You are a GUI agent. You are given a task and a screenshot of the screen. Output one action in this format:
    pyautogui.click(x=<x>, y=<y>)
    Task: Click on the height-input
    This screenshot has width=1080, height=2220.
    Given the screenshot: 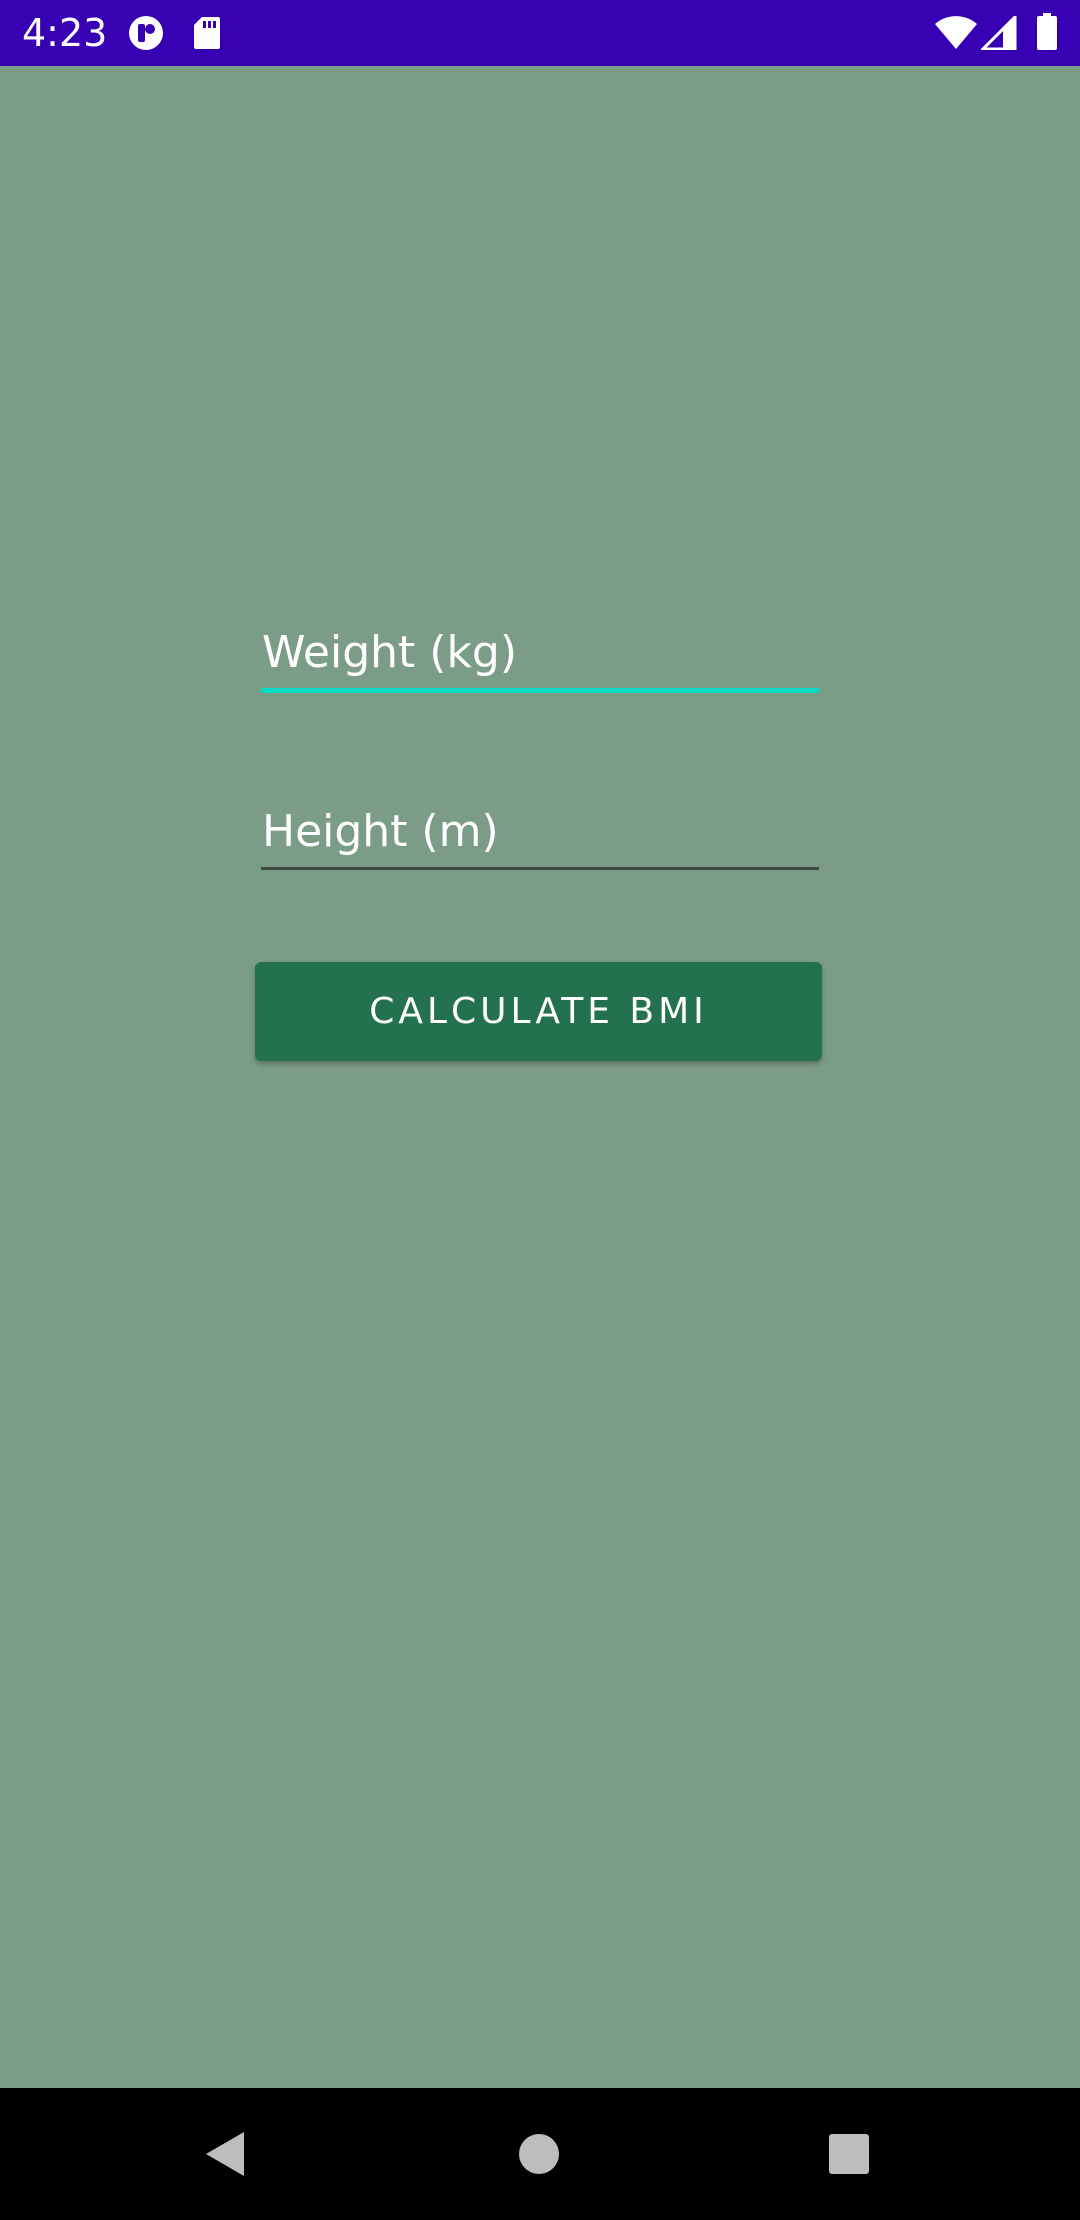 What is the action you would take?
    pyautogui.click(x=540, y=832)
    